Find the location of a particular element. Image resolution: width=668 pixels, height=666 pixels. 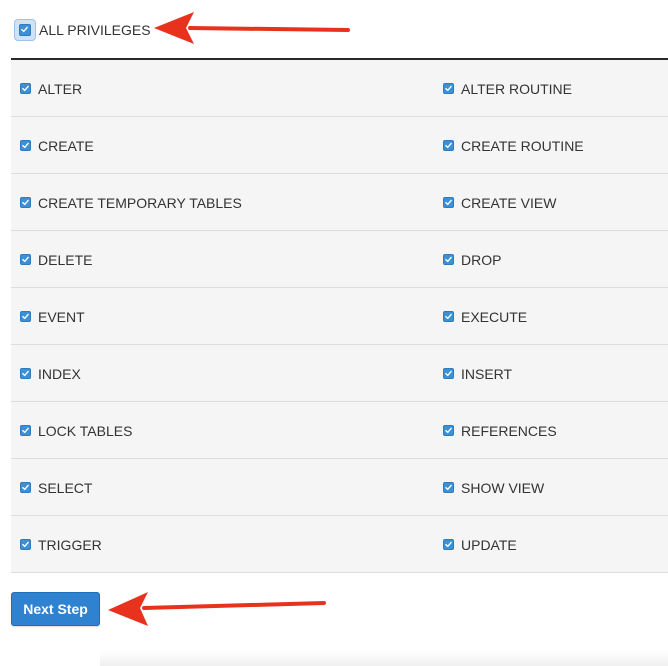

privilege-label: SHOW VIEW is located at coordinates (503, 488).